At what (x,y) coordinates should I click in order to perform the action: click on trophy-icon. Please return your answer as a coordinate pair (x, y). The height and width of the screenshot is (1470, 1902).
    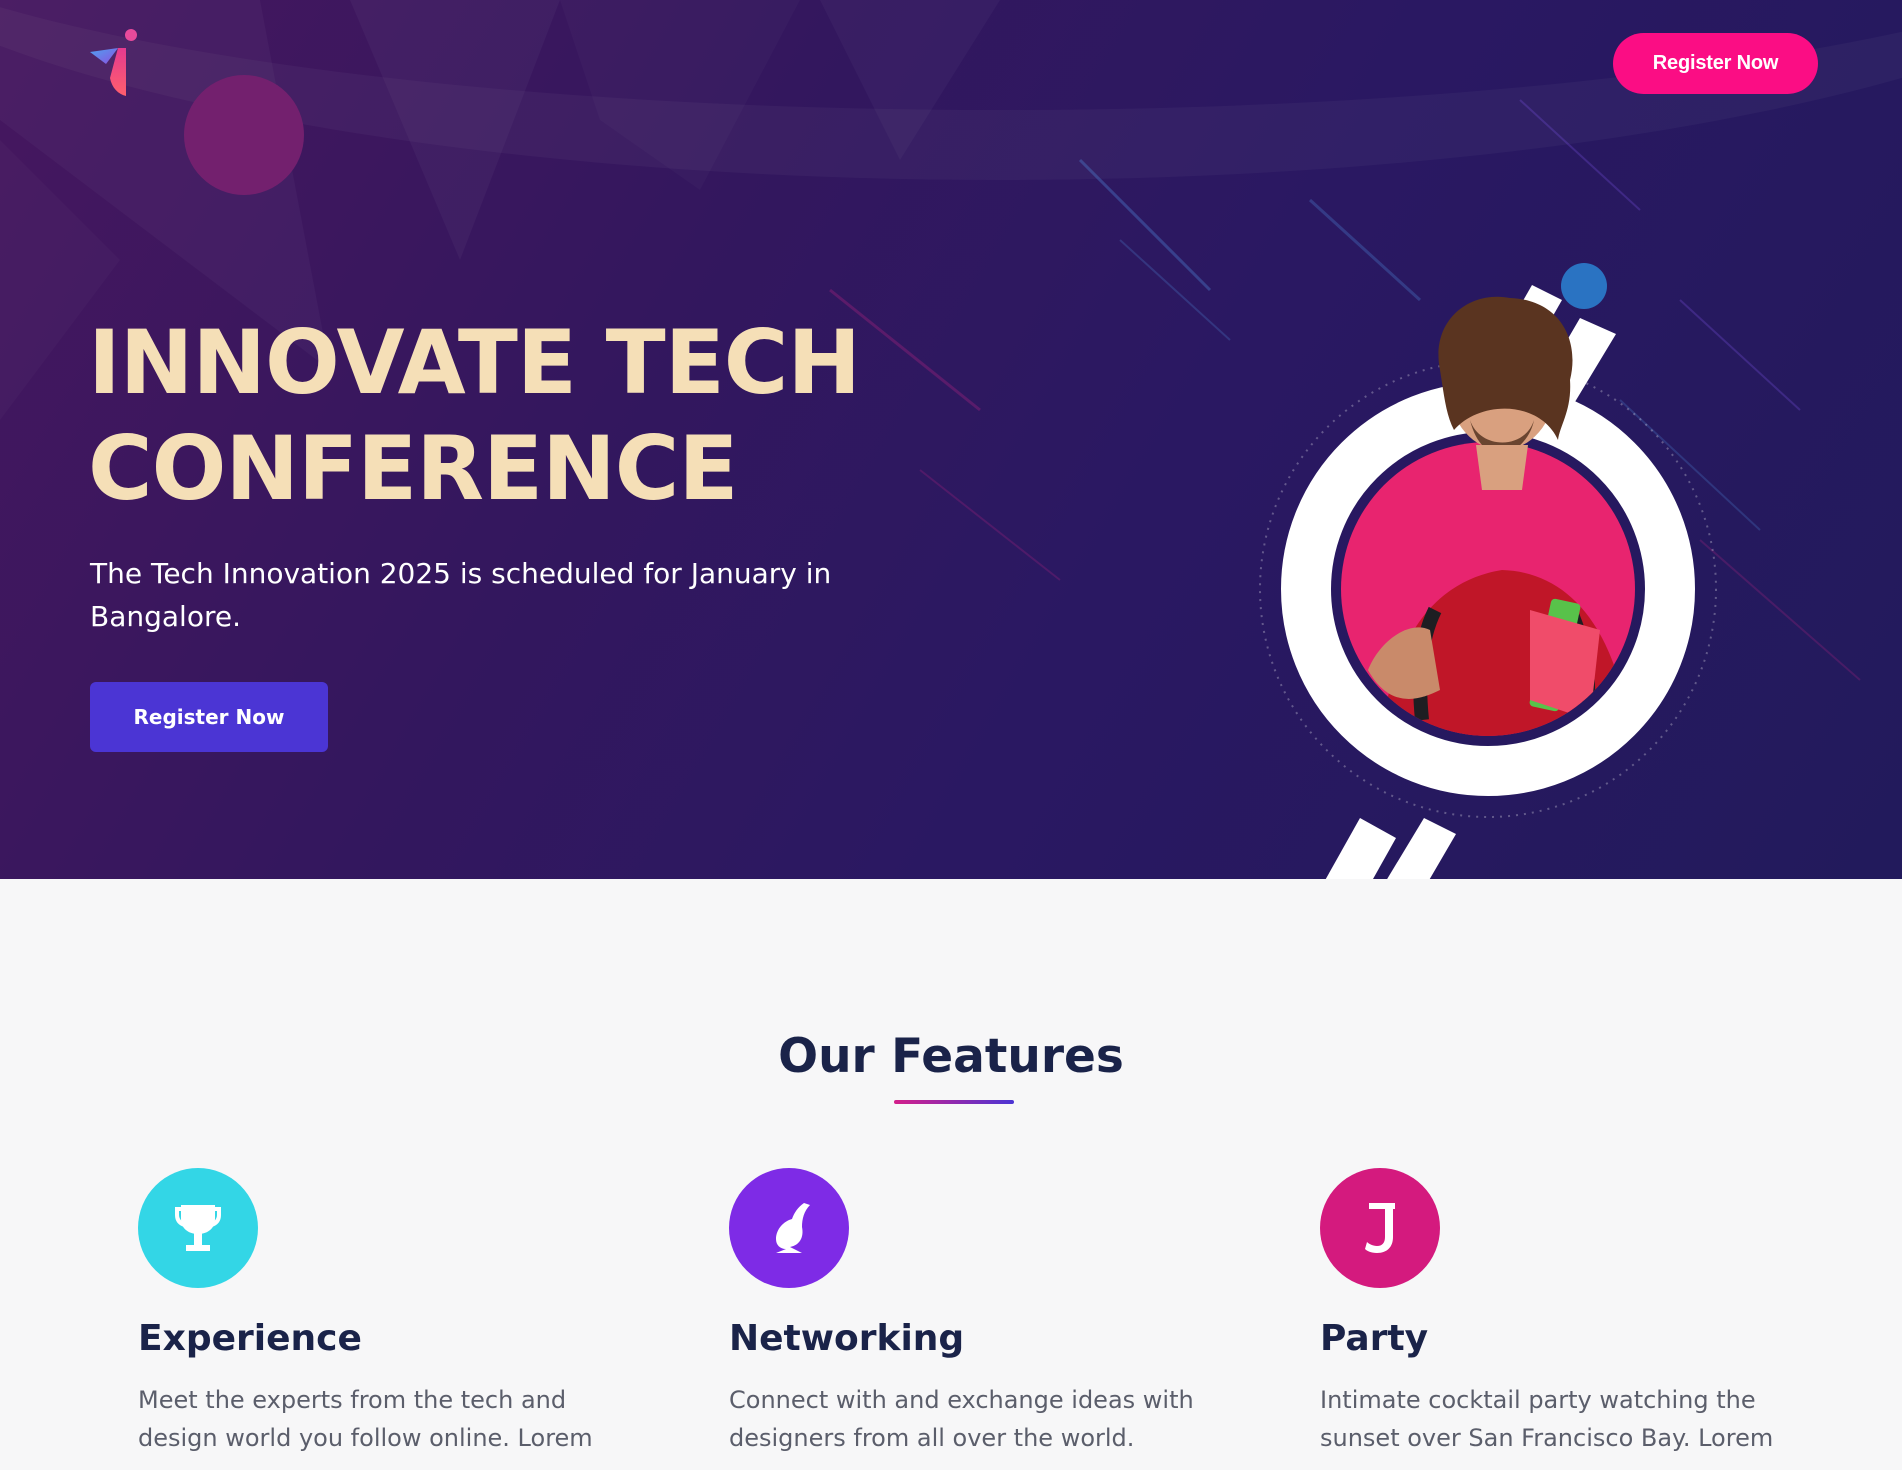
    Looking at the image, I should click on (198, 1228).